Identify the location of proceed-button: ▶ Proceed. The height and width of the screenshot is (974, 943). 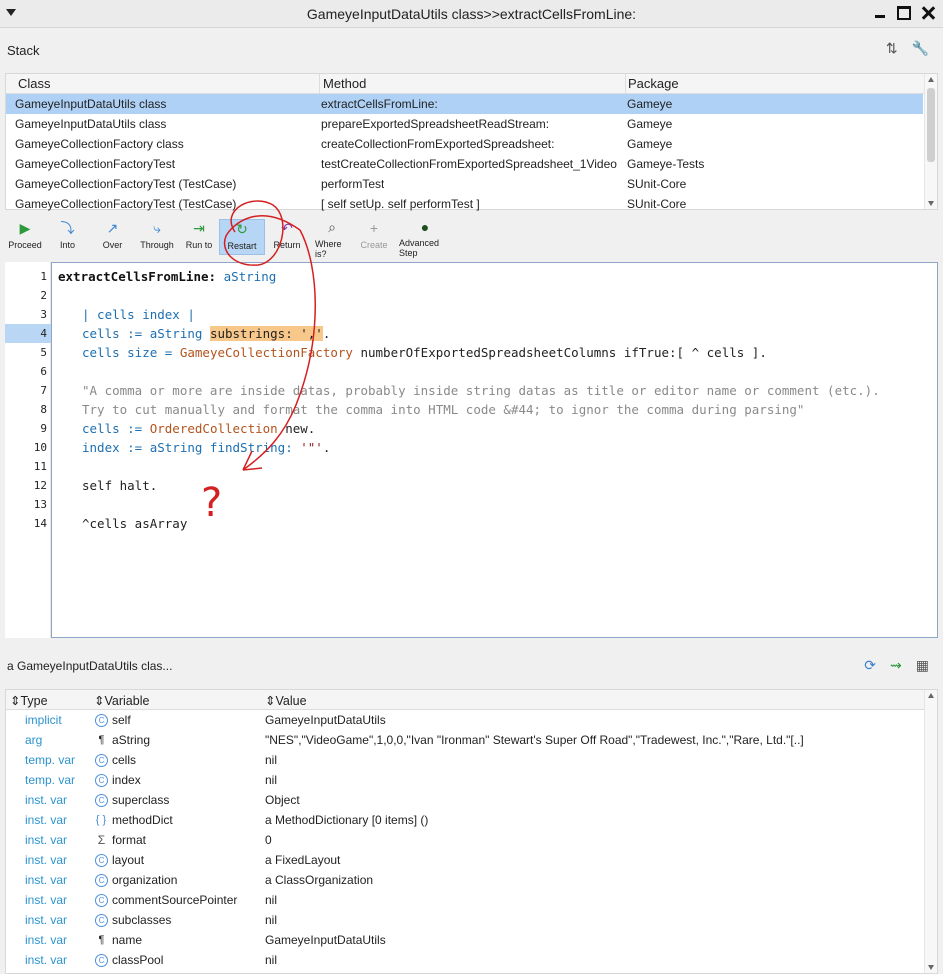
(25, 237).